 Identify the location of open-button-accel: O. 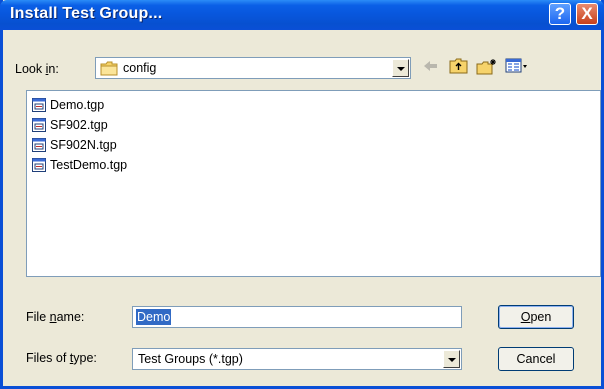
(525, 317).